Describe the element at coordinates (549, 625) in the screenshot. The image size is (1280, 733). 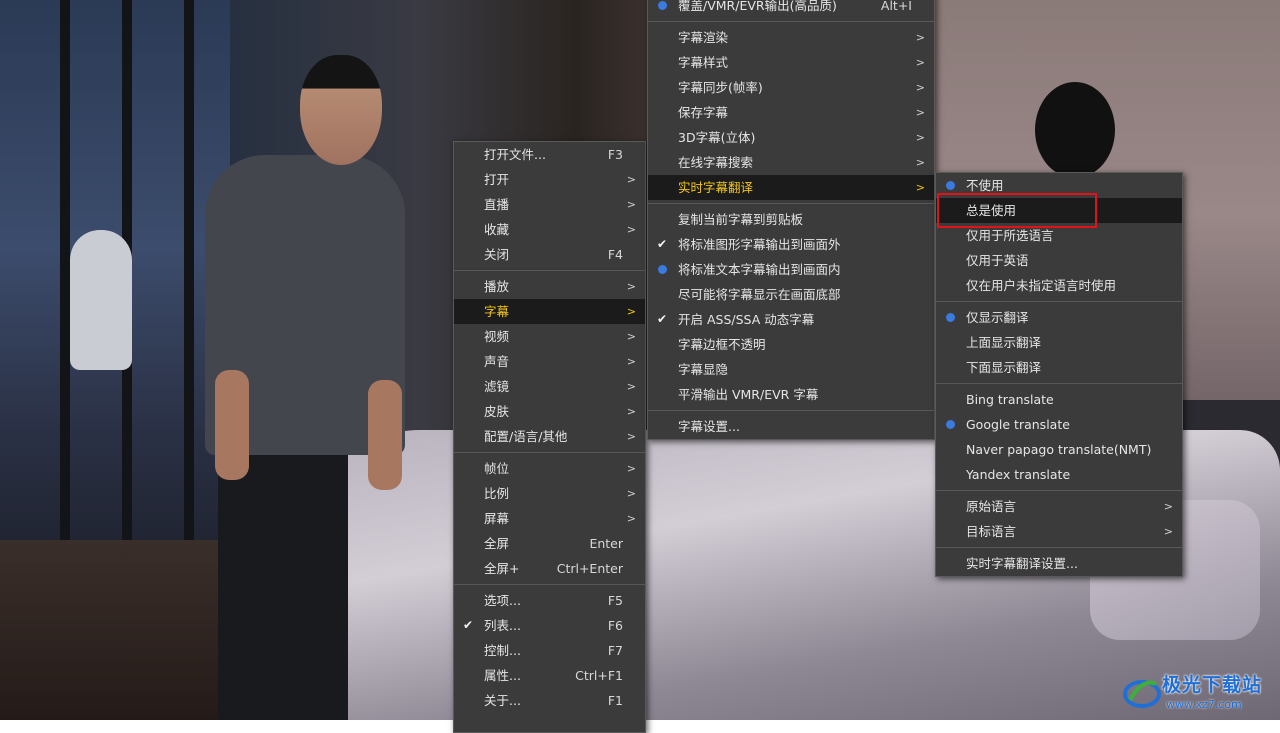
I see `menu-item: ✔ 列表... F6` at that location.